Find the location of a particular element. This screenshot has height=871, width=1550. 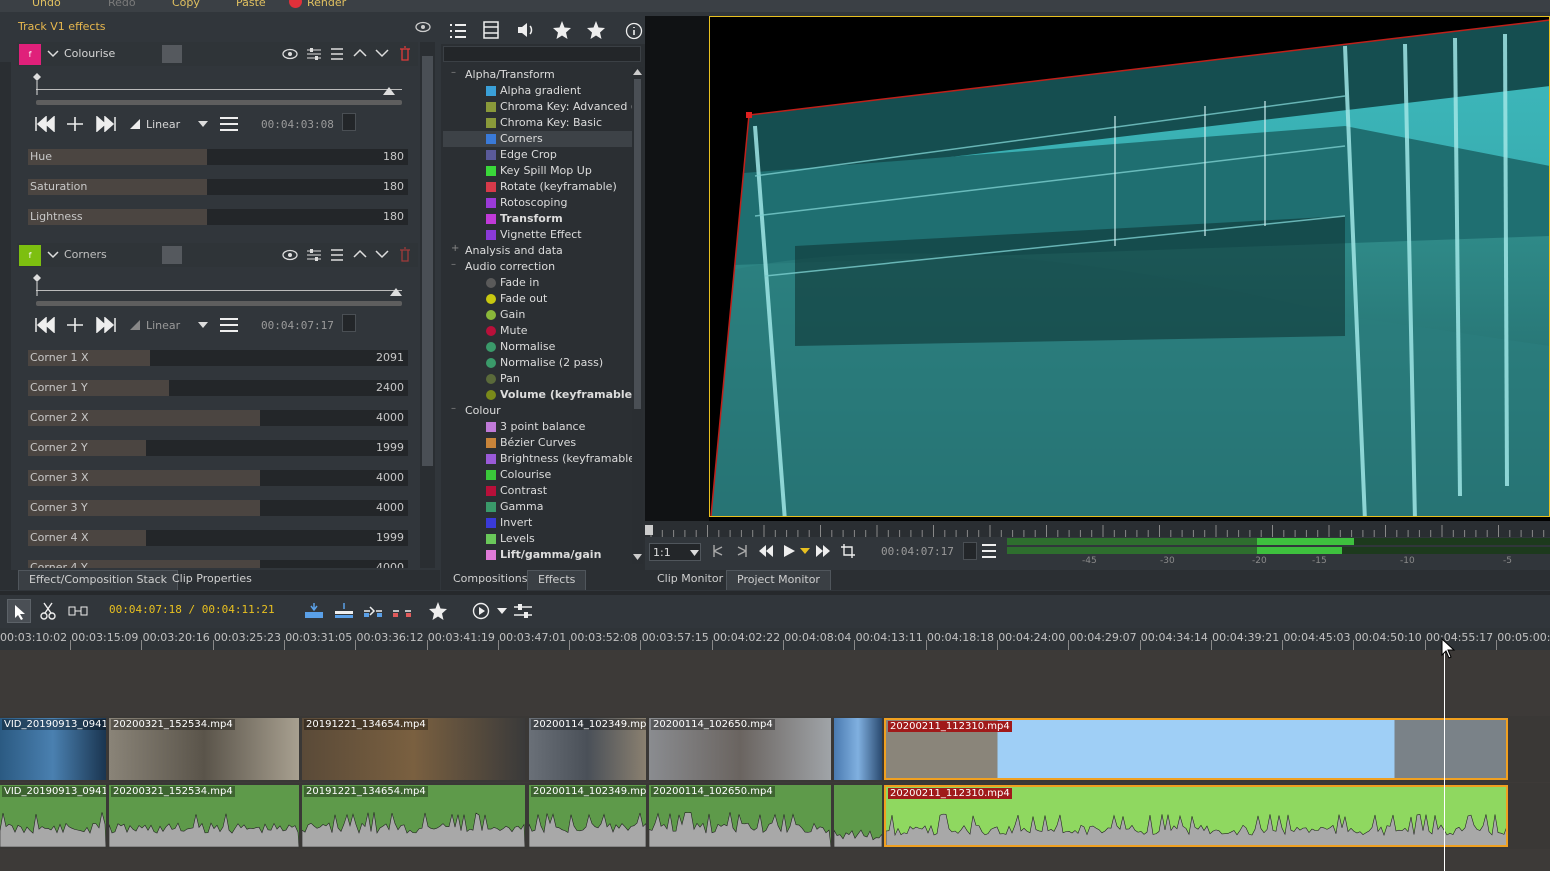

video-clip: 20200321_152534.mp4 is located at coordinates (204, 749).